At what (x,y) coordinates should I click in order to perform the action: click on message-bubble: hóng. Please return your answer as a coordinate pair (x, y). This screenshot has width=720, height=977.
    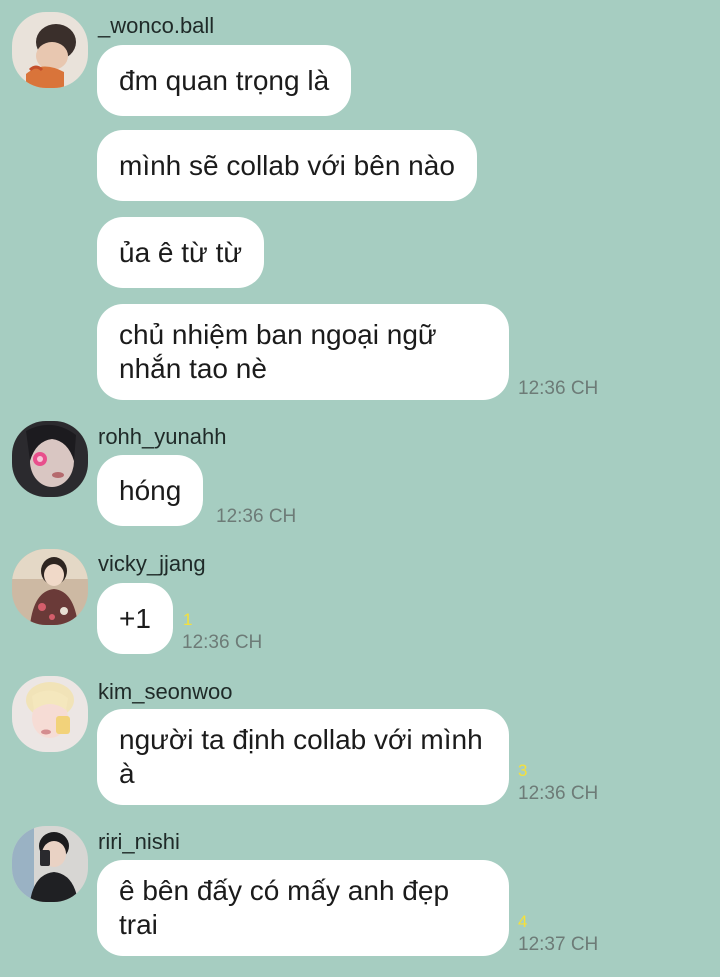
    Looking at the image, I should click on (150, 490).